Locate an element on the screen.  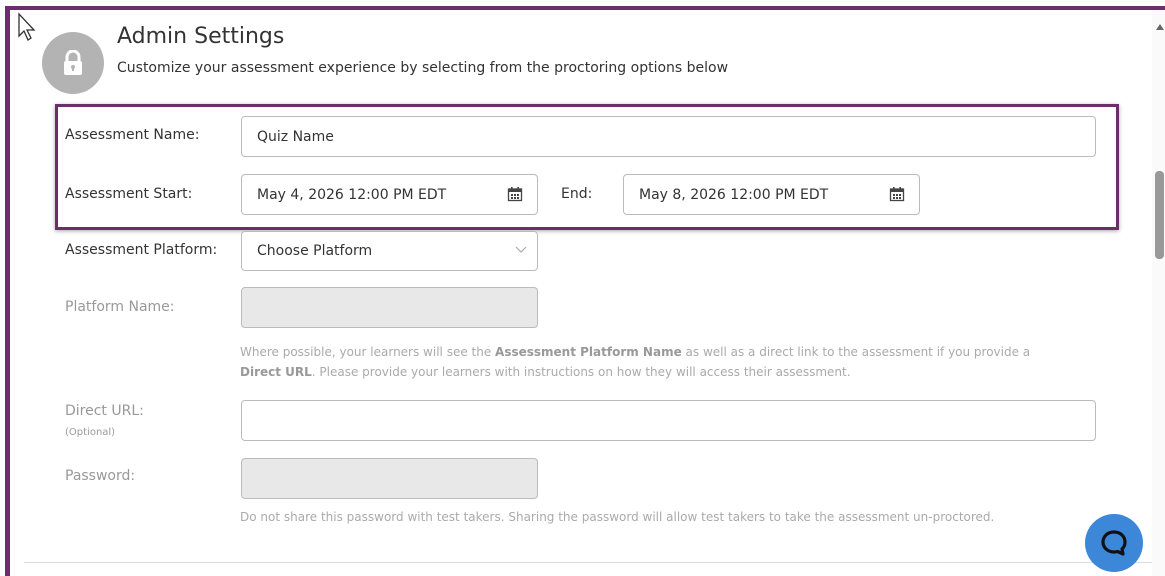
assessment-end-input: May 8, 2026 12:00 PM EDT is located at coordinates (771, 194).